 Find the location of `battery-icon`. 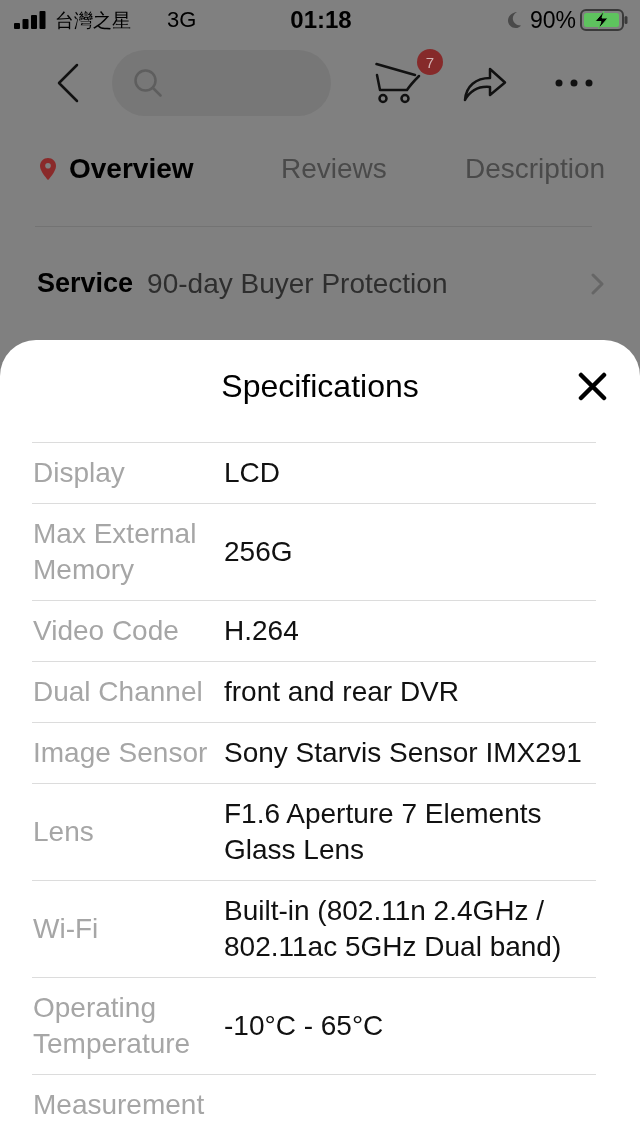

battery-icon is located at coordinates (604, 20).